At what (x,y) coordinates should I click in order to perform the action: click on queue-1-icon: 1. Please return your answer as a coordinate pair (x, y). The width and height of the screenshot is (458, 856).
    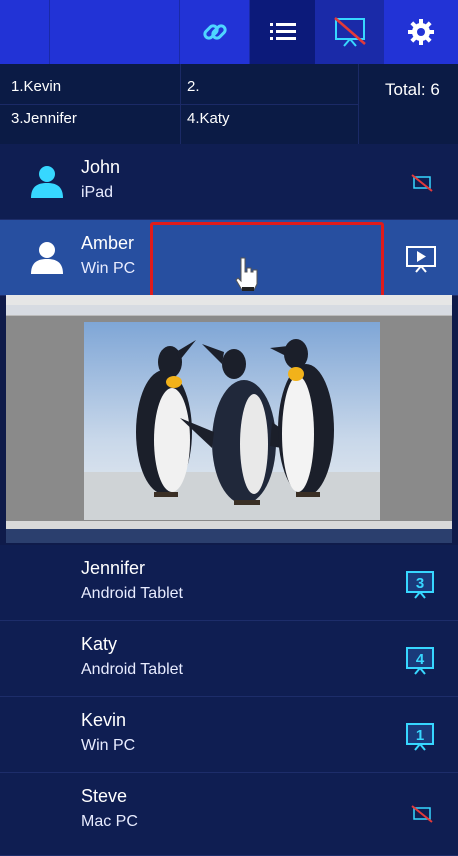
    Looking at the image, I should click on (420, 737).